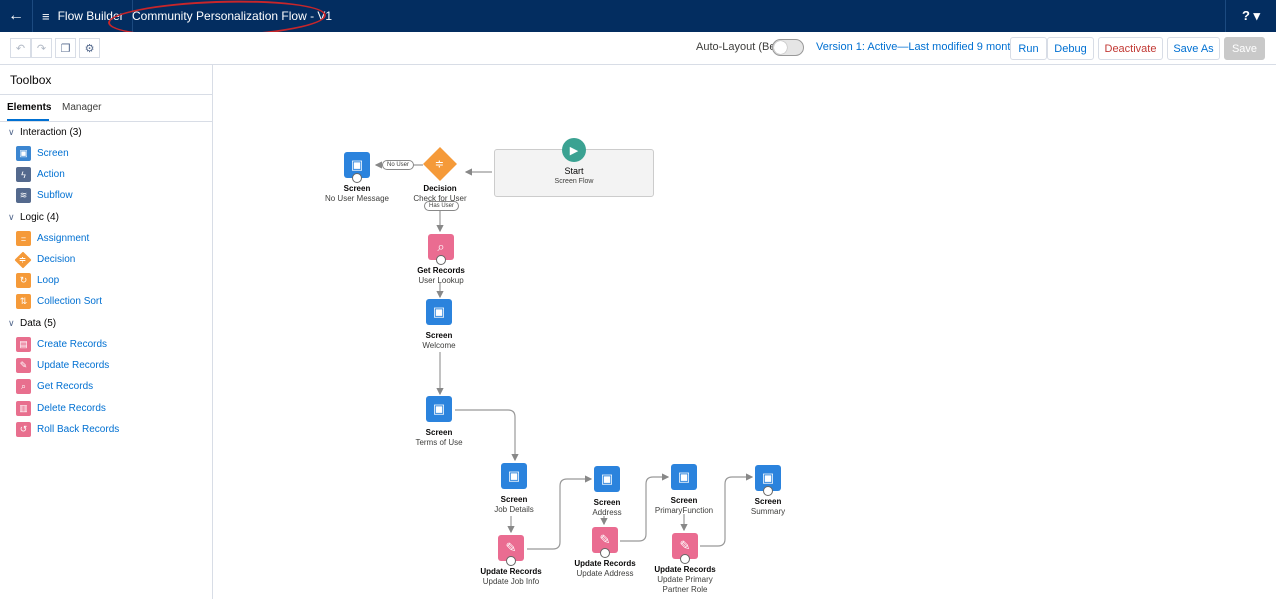 The image size is (1276, 599). Describe the element at coordinates (23, 408) in the screenshot. I see `delete-records-icon: ▥` at that location.